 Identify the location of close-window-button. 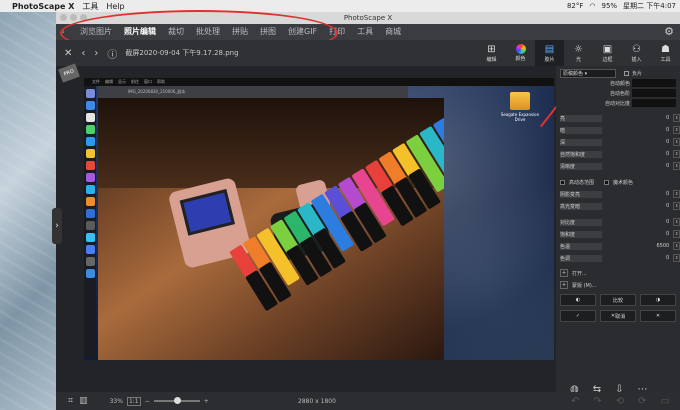
(63, 17).